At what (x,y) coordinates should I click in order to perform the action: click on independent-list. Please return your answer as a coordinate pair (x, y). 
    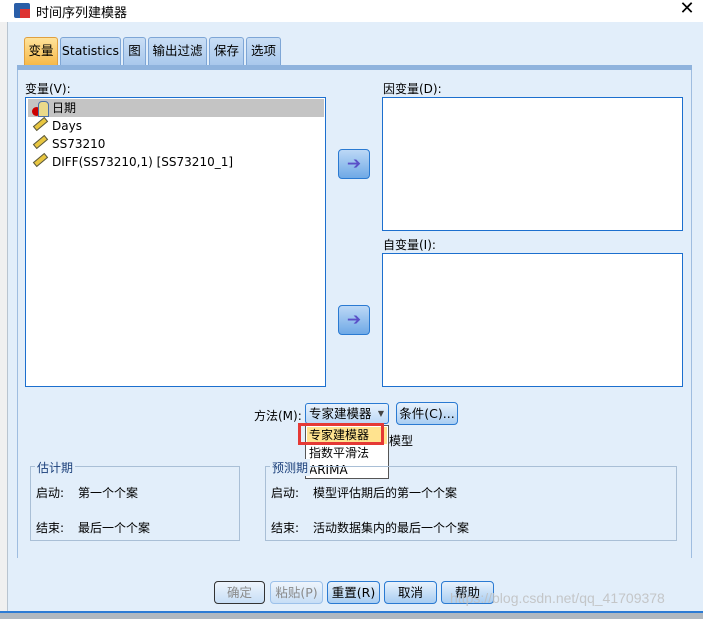
    Looking at the image, I should click on (532, 320).